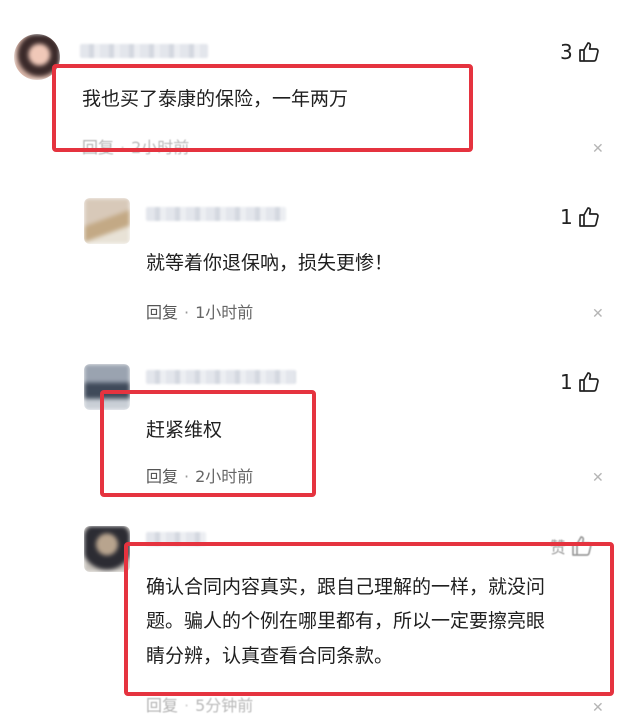 This screenshot has height=723, width=640. I want to click on like-button: 3, so click(580, 52).